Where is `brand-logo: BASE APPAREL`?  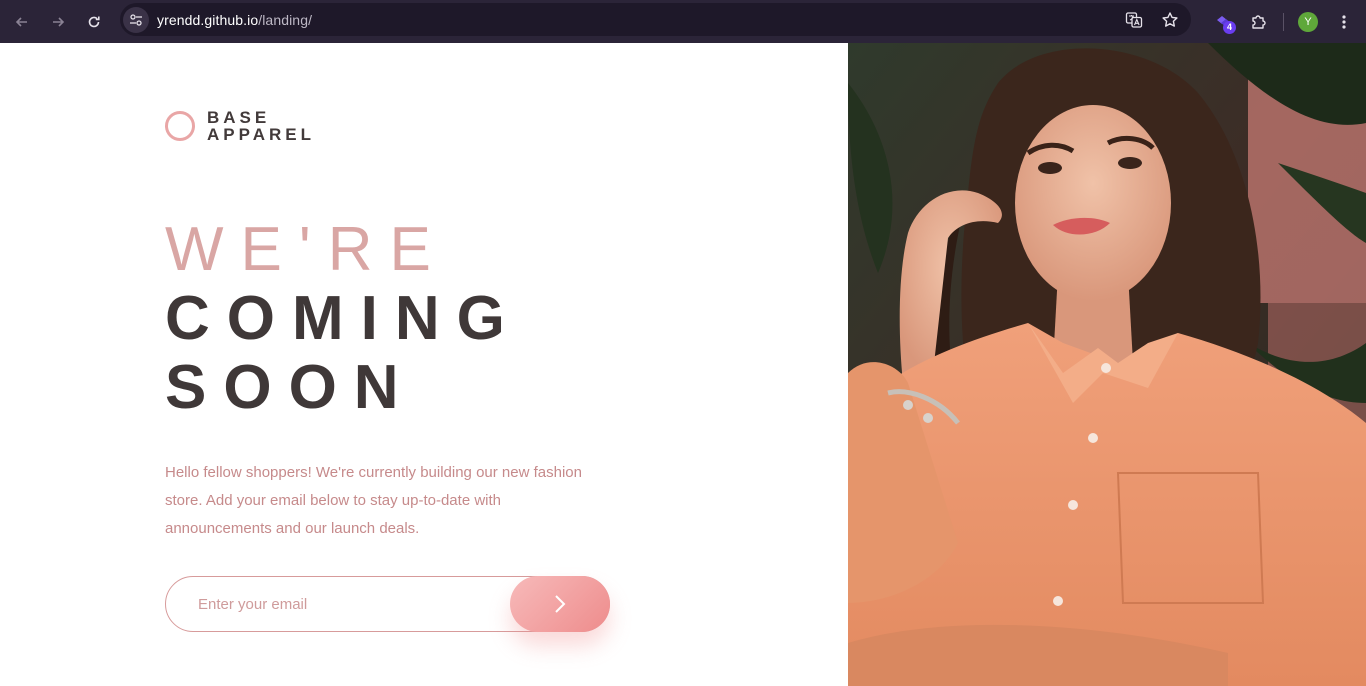 brand-logo: BASE APPAREL is located at coordinates (240, 126).